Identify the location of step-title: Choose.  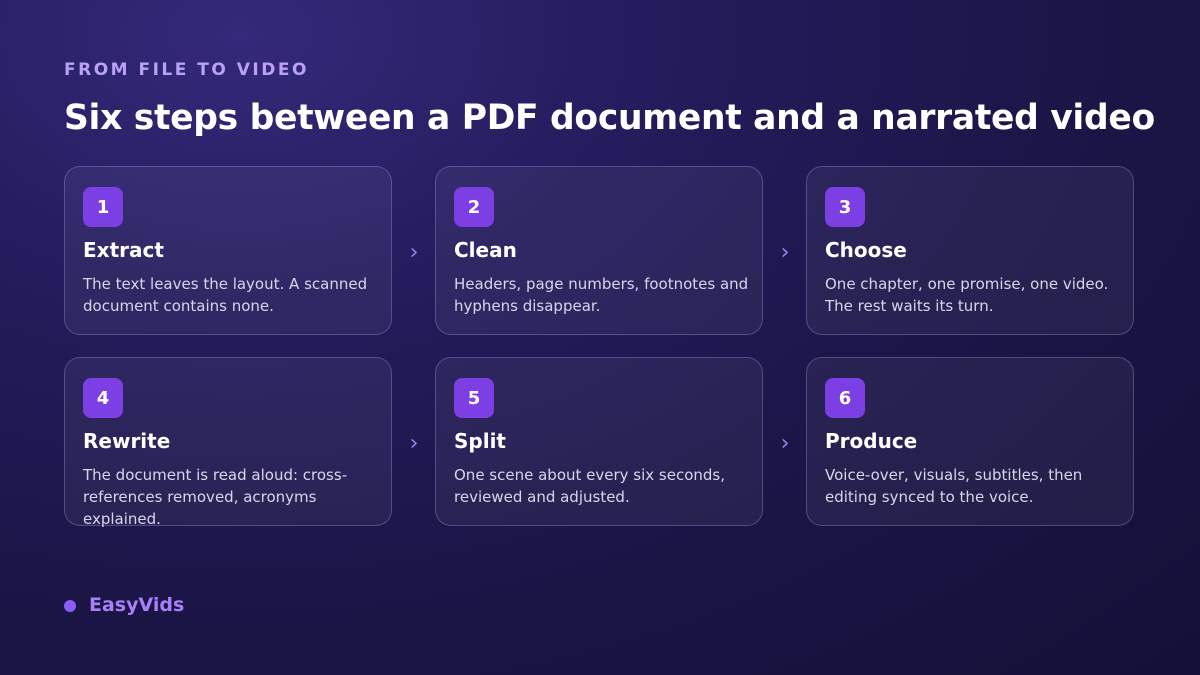
(866, 250).